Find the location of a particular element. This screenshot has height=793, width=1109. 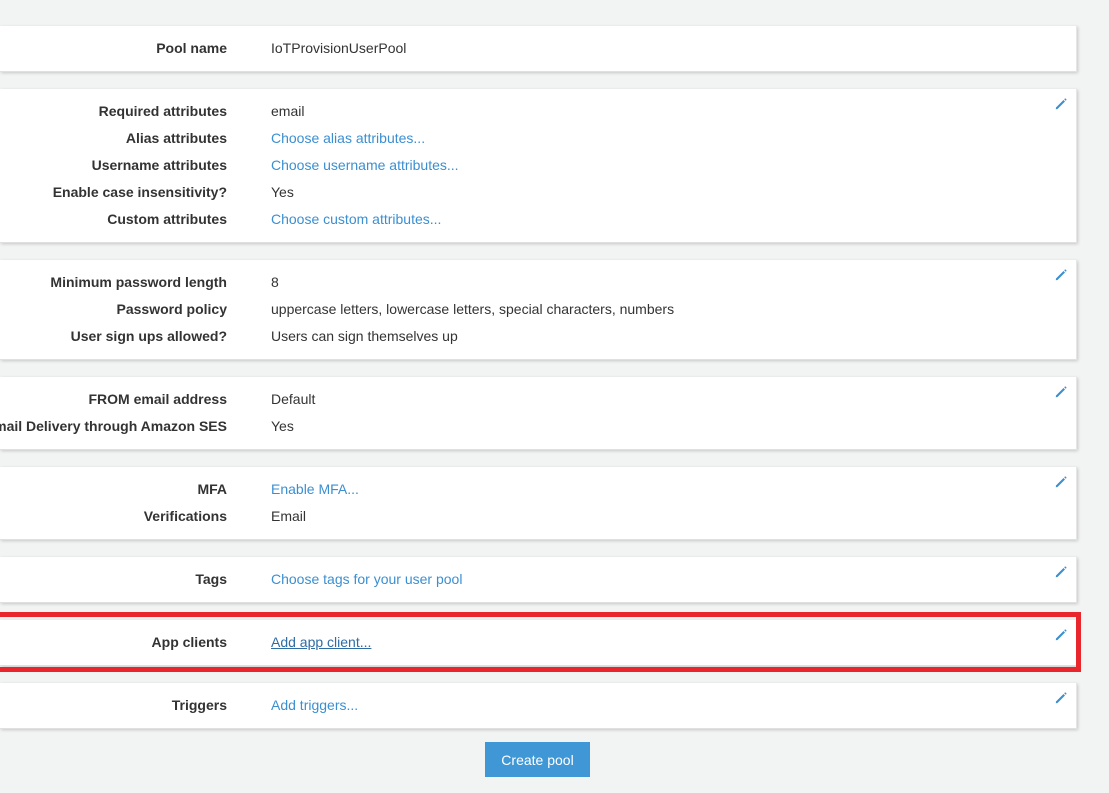

required-attributes-label: Required attributes is located at coordinates (162, 111).